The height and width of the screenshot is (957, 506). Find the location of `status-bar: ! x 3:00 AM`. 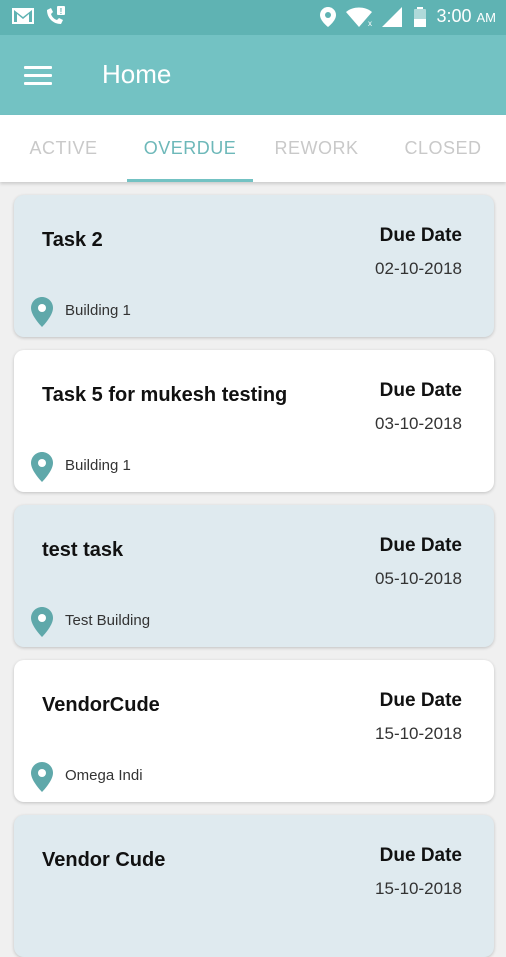

status-bar: ! x 3:00 AM is located at coordinates (253, 17).